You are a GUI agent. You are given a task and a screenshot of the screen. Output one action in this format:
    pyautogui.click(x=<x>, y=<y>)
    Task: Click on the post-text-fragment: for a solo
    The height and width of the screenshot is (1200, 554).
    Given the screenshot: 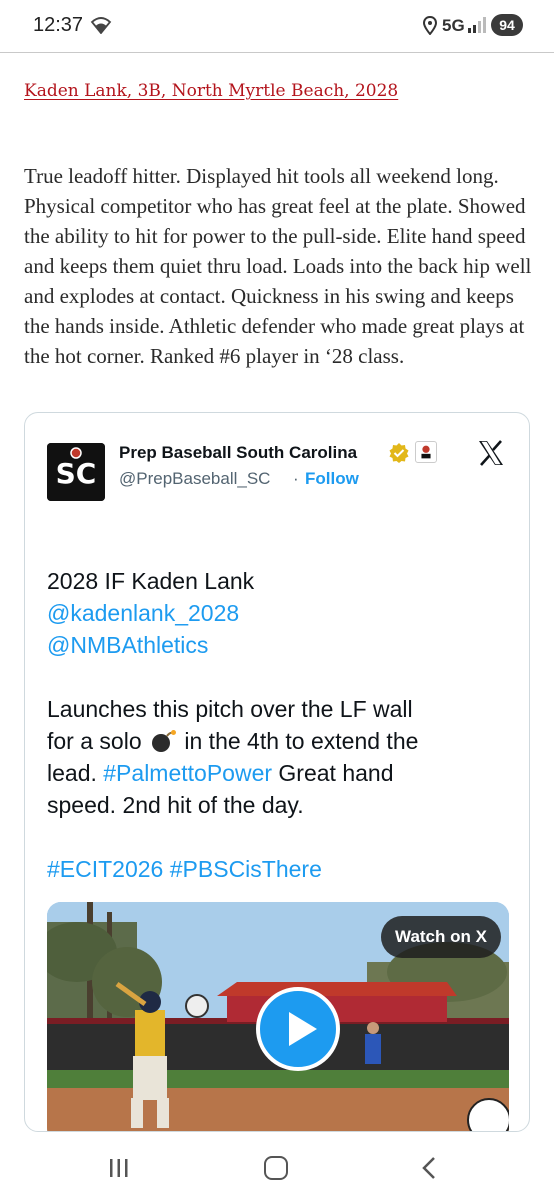 What is the action you would take?
    pyautogui.click(x=94, y=741)
    